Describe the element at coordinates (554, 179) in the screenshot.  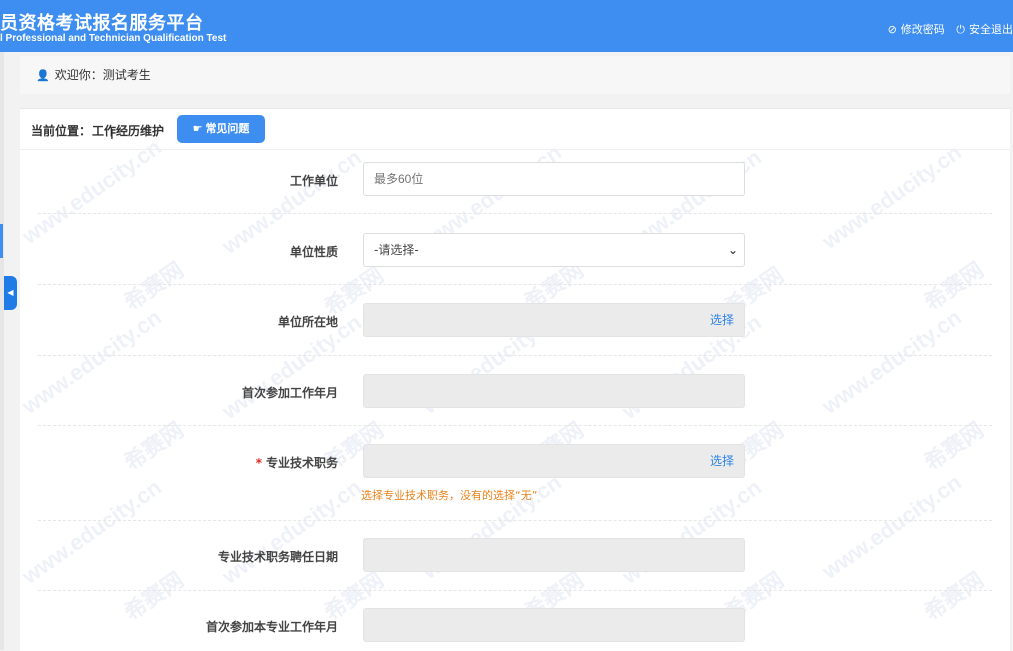
I see `work-unit-input` at that location.